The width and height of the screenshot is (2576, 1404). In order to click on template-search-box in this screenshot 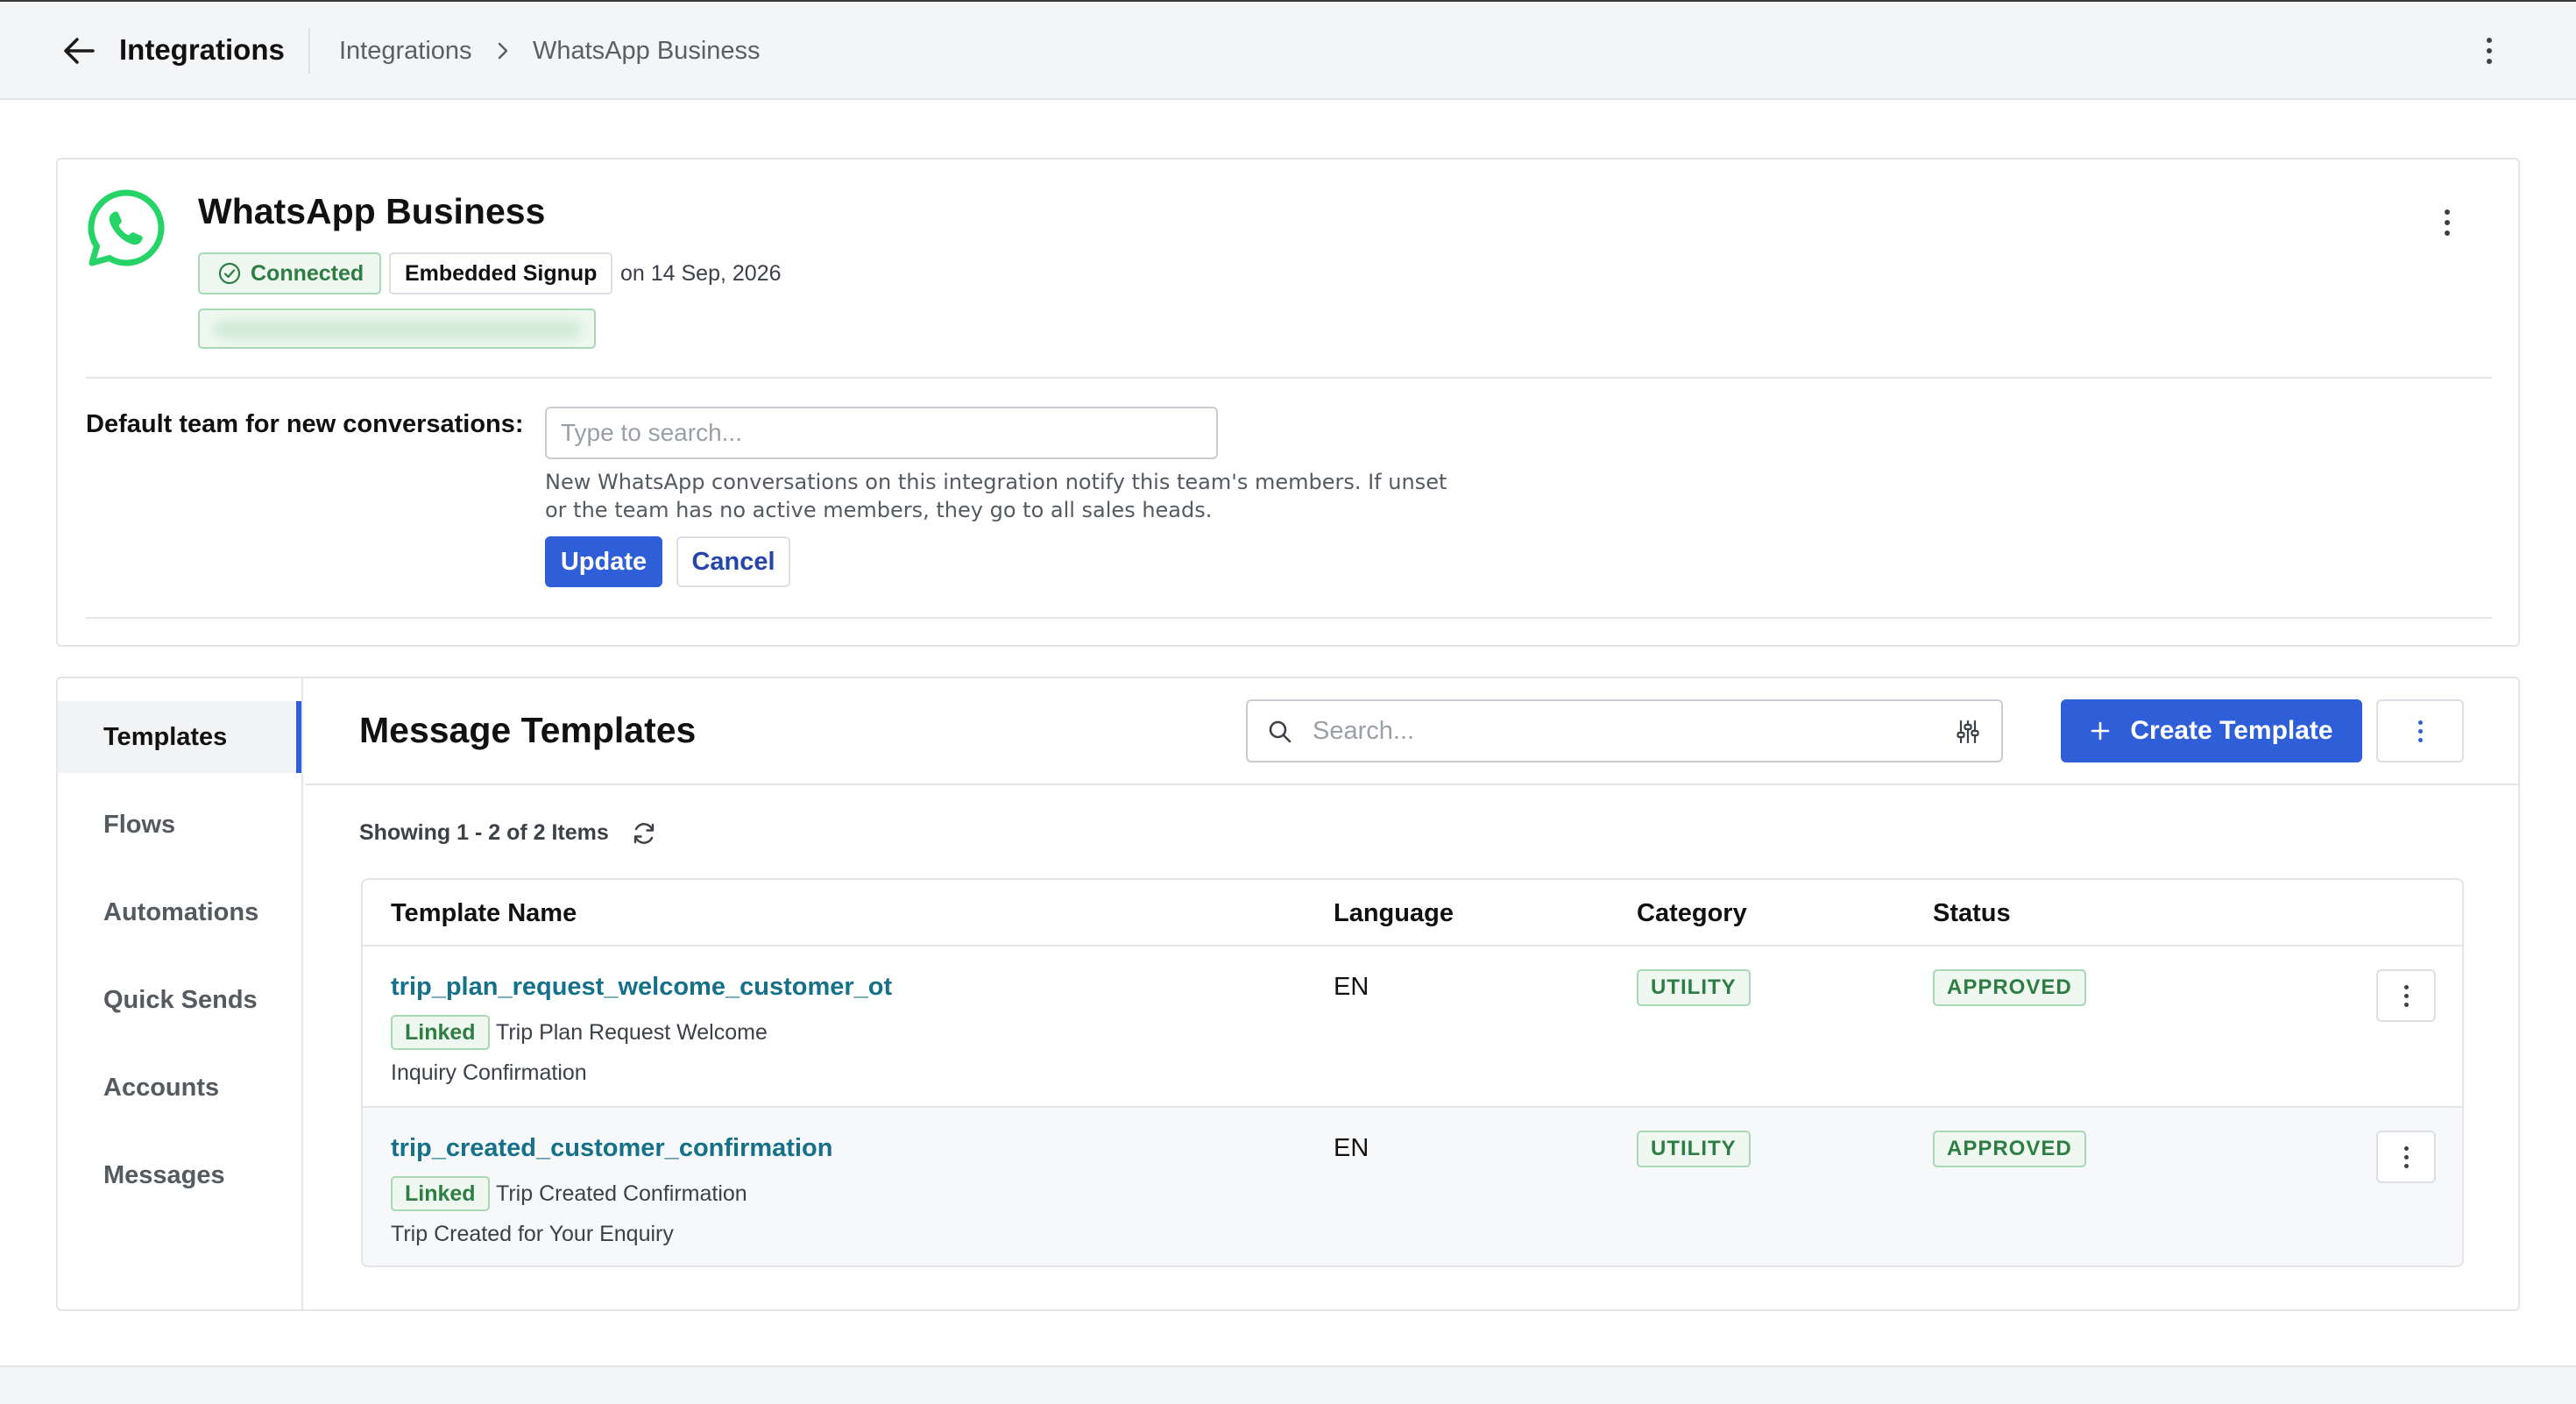, I will do `click(1624, 730)`.